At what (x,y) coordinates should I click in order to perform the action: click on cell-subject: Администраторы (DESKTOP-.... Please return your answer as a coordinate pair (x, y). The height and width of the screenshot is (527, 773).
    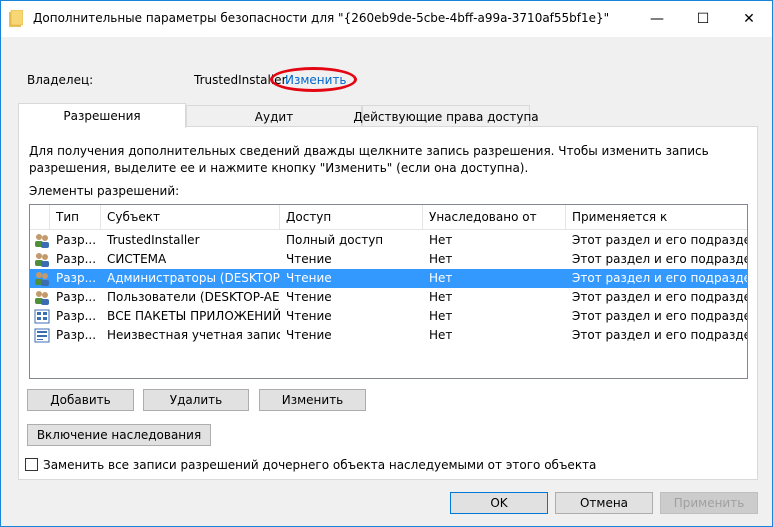
    Looking at the image, I should click on (193, 278).